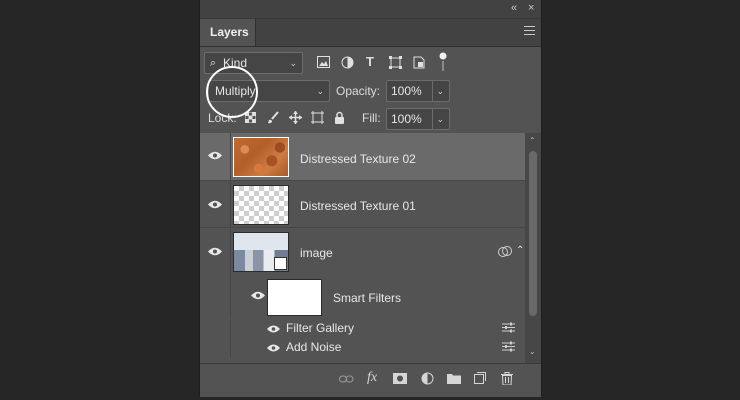 The width and height of the screenshot is (740, 400). What do you see at coordinates (280, 263) in the screenshot?
I see `smart-object-badge-icon` at bounding box center [280, 263].